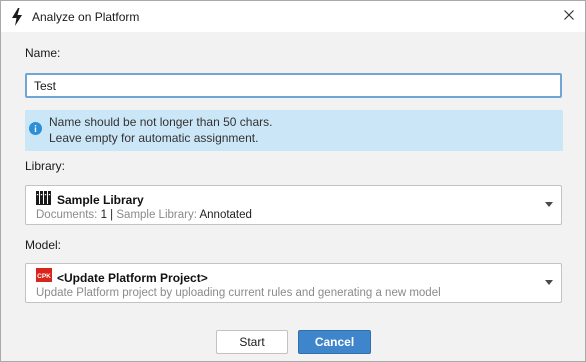 The image size is (586, 362). I want to click on title-bar: Analyze on Platform, so click(293, 16).